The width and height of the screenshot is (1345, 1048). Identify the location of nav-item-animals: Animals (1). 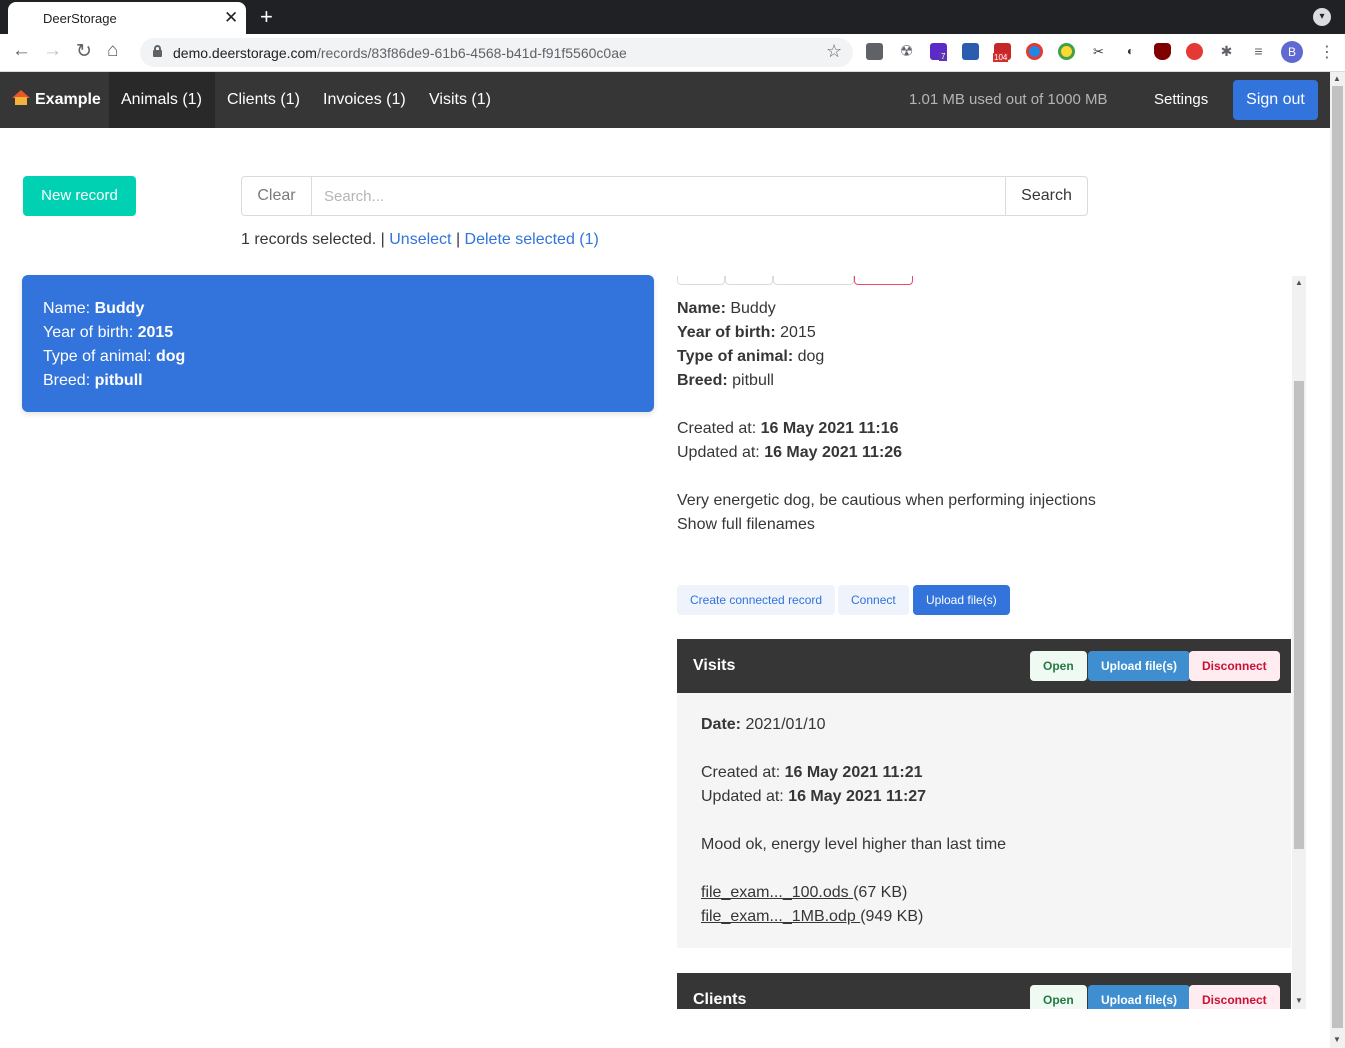
(162, 100).